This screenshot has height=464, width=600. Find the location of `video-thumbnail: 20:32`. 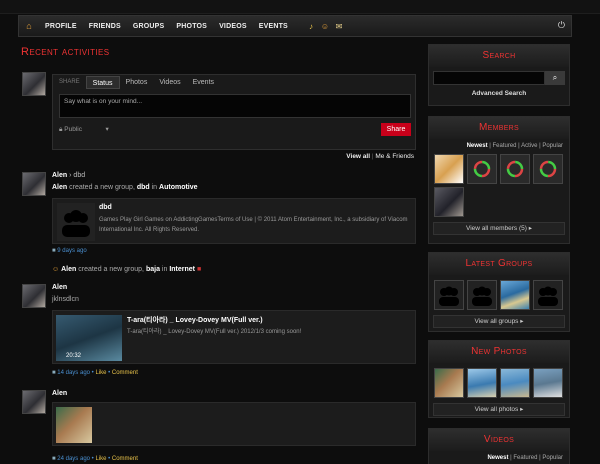

video-thumbnail: 20:32 is located at coordinates (89, 338).